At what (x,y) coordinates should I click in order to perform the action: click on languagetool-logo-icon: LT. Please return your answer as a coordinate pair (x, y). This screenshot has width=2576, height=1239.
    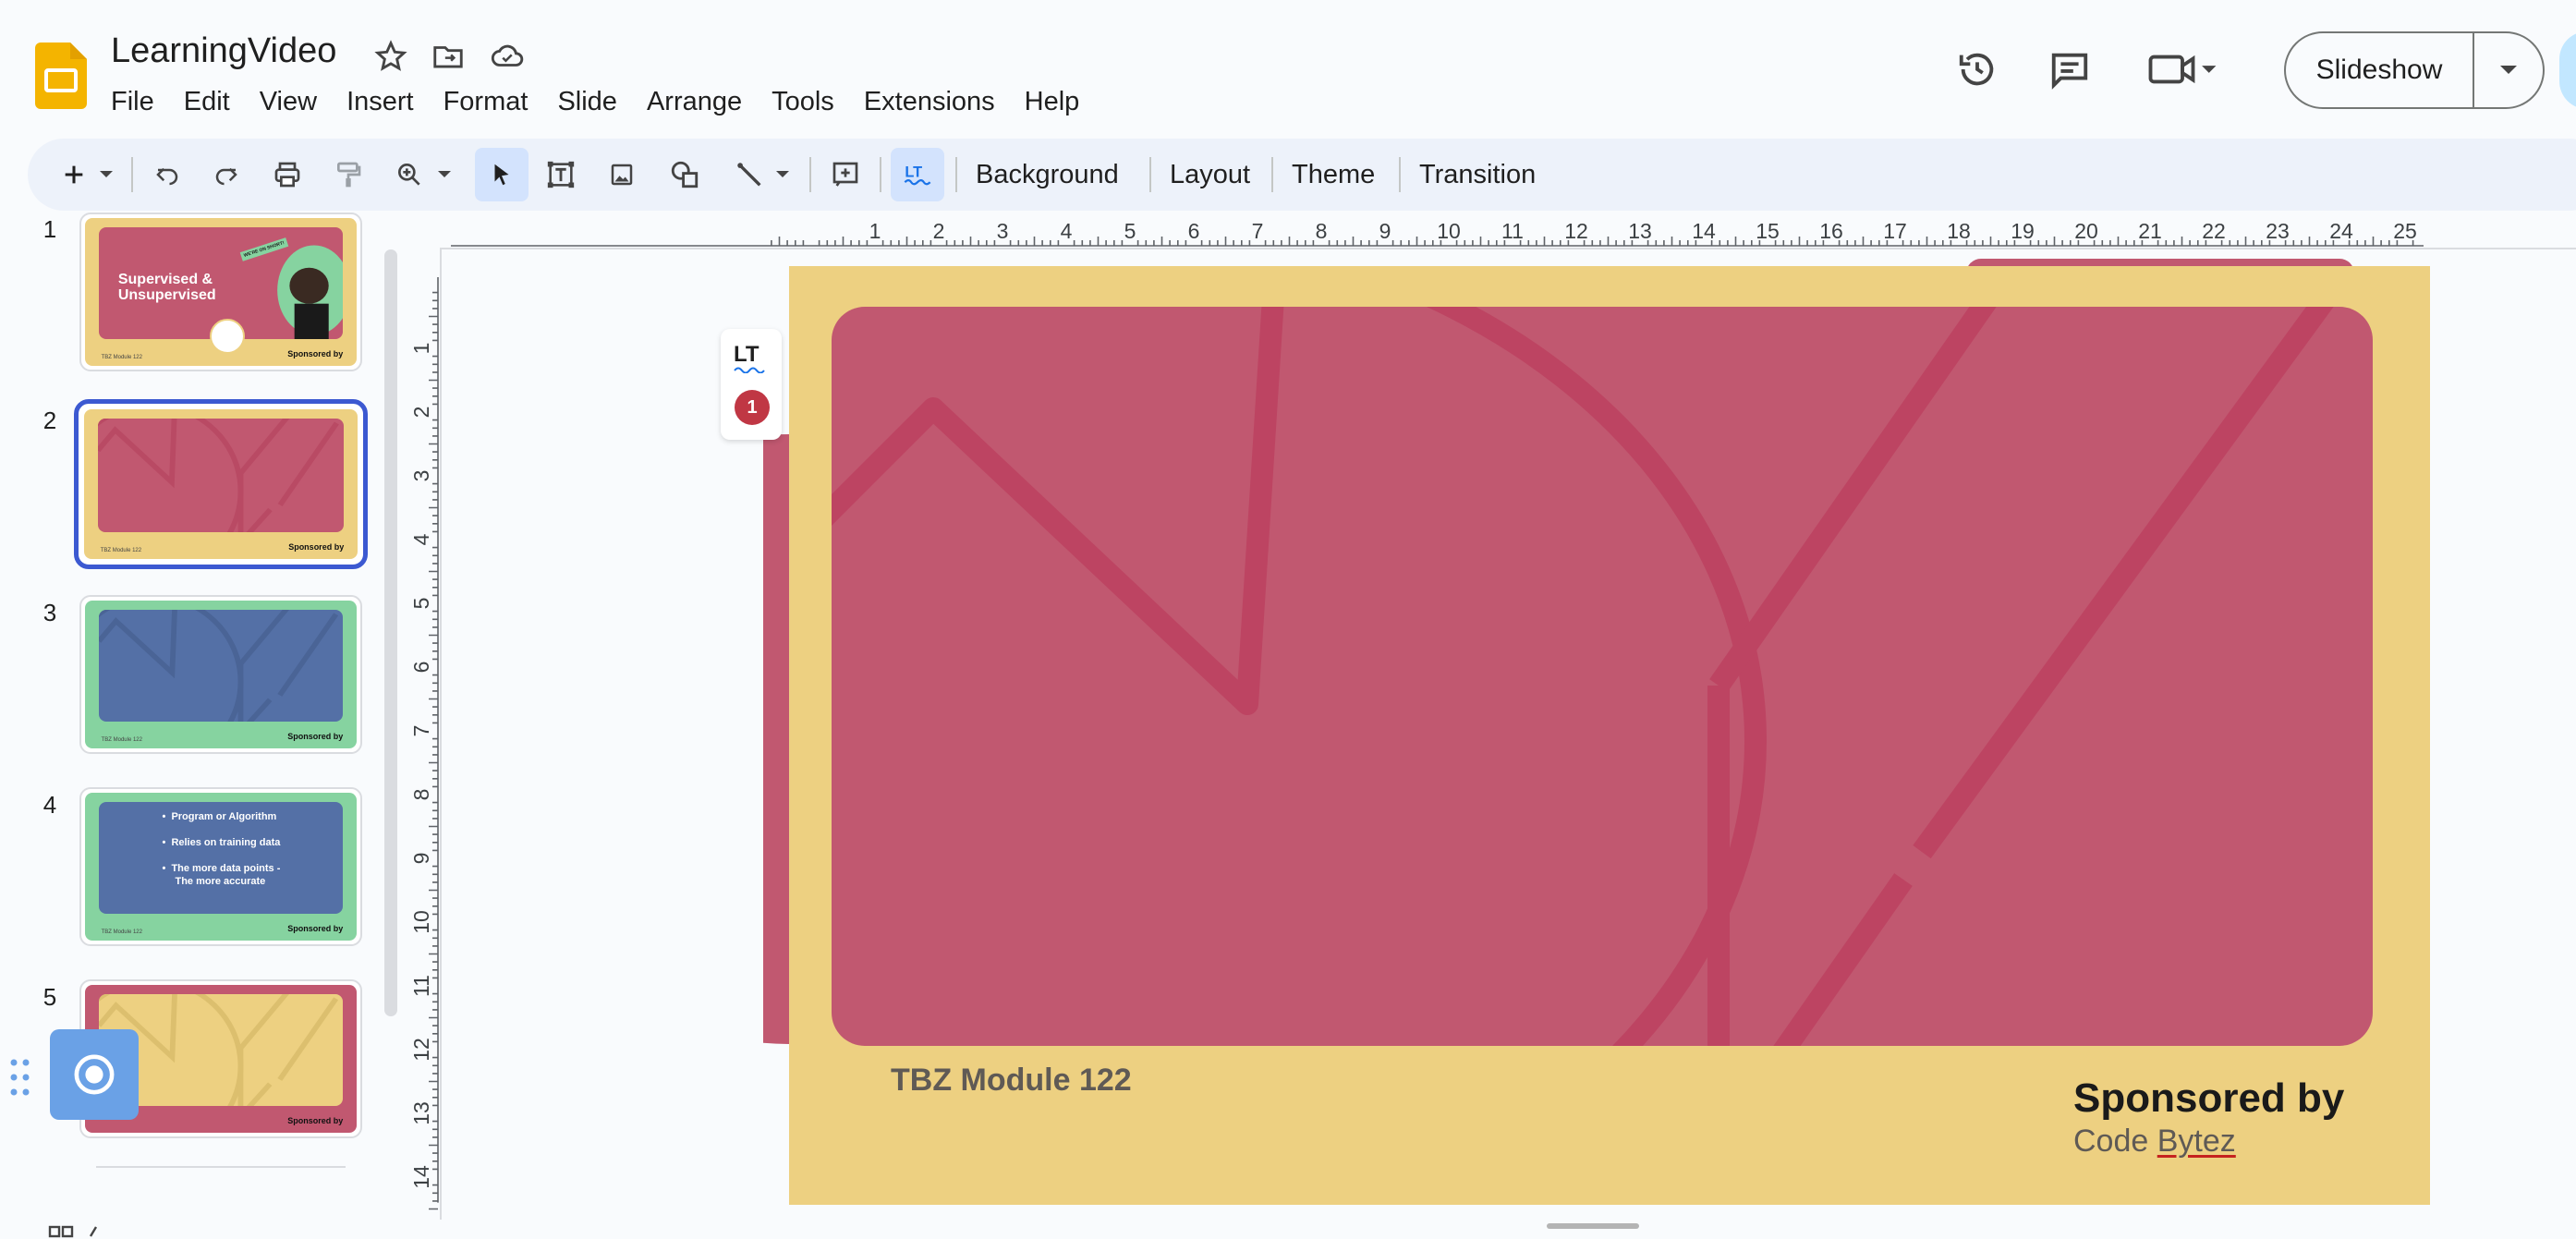
    Looking at the image, I should click on (749, 357).